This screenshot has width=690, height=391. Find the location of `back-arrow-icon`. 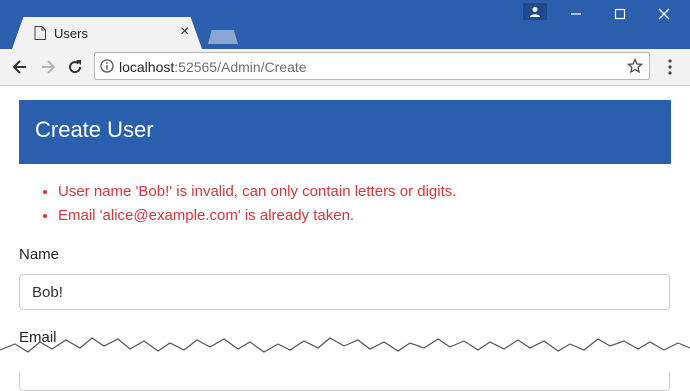

back-arrow-icon is located at coordinates (19, 67).